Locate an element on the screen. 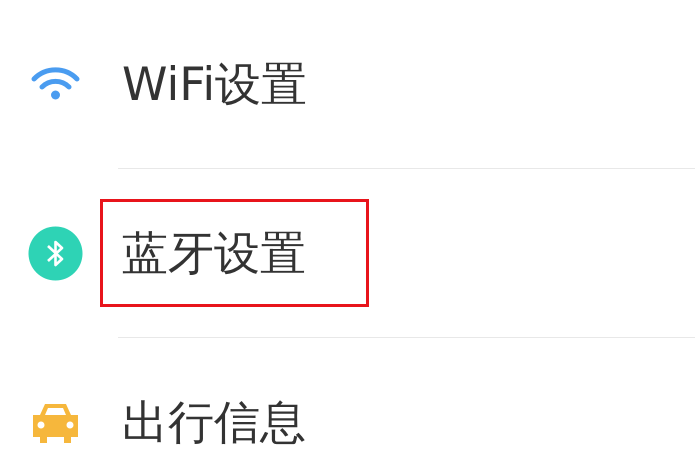  settings-item-label: WiFi设置 is located at coordinates (235, 84).